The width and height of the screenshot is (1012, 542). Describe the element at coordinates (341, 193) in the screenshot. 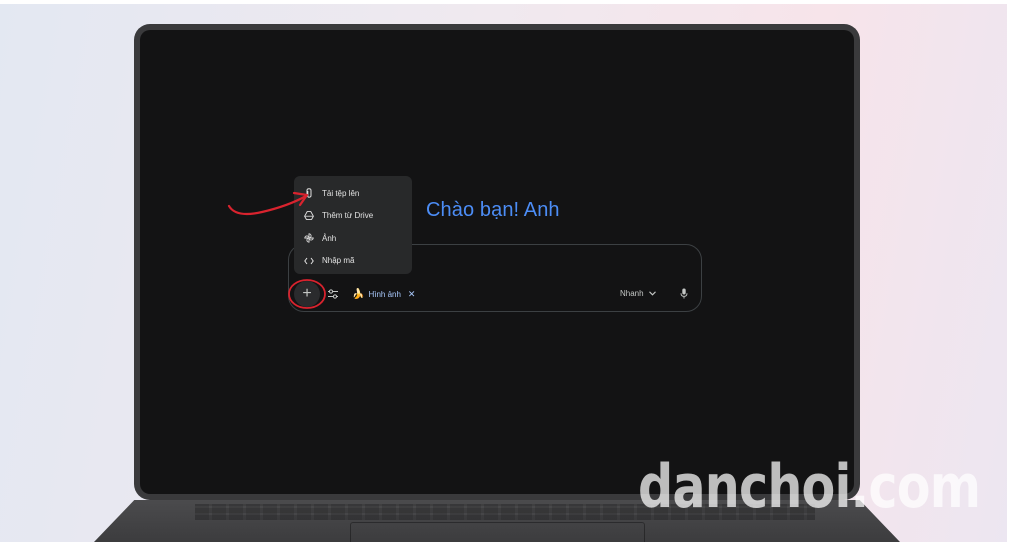

I see `menu-item-label: Tải tệp lên` at that location.